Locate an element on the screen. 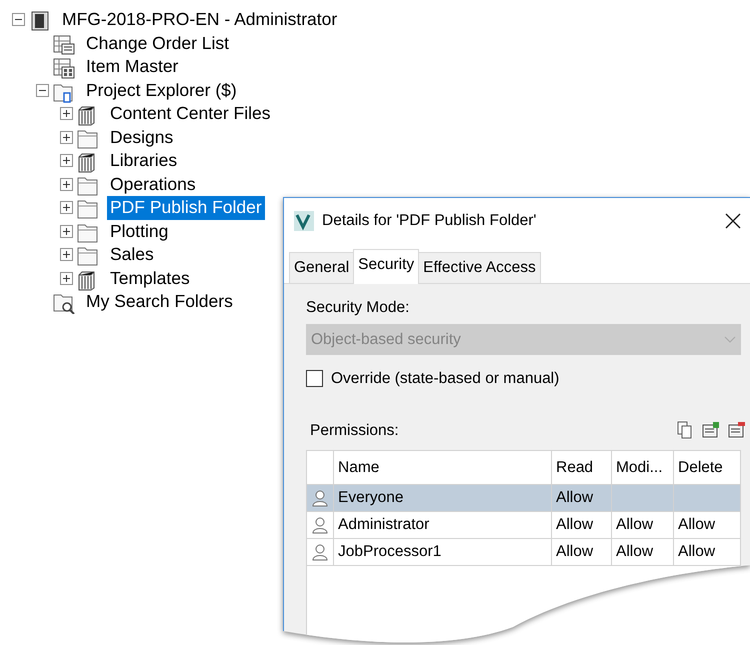 Image resolution: width=750 pixels, height=645 pixels. checkbox-label: Override (state-based or manual) is located at coordinates (445, 379).